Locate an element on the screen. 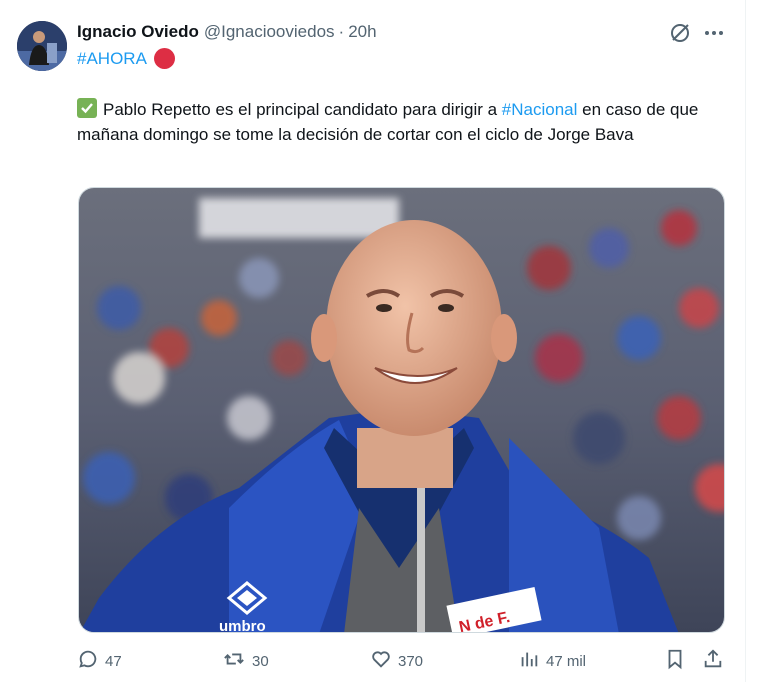 This screenshot has width=757, height=682. hashtag-ahora: #AHORA is located at coordinates (112, 59).